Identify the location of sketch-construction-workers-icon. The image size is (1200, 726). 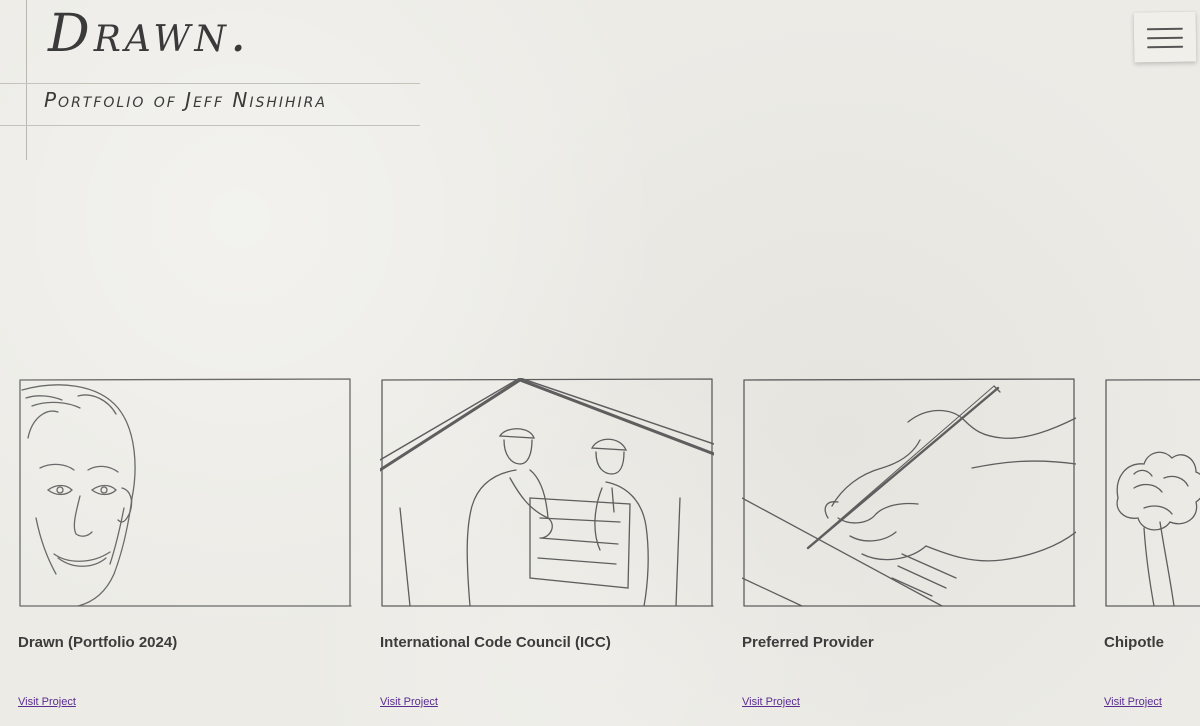
(547, 492).